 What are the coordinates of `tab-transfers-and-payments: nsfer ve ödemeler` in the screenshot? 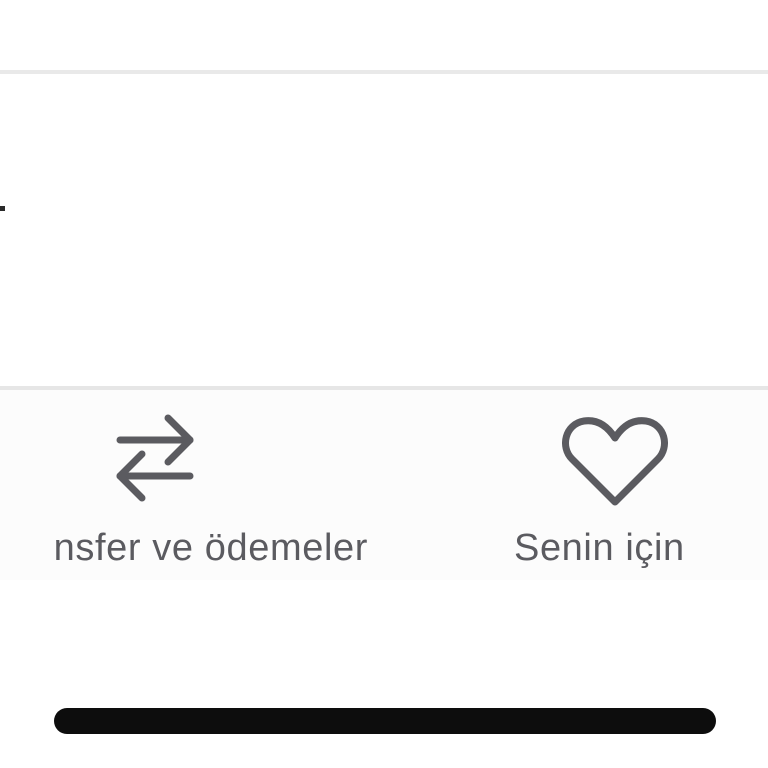 It's located at (195, 485).